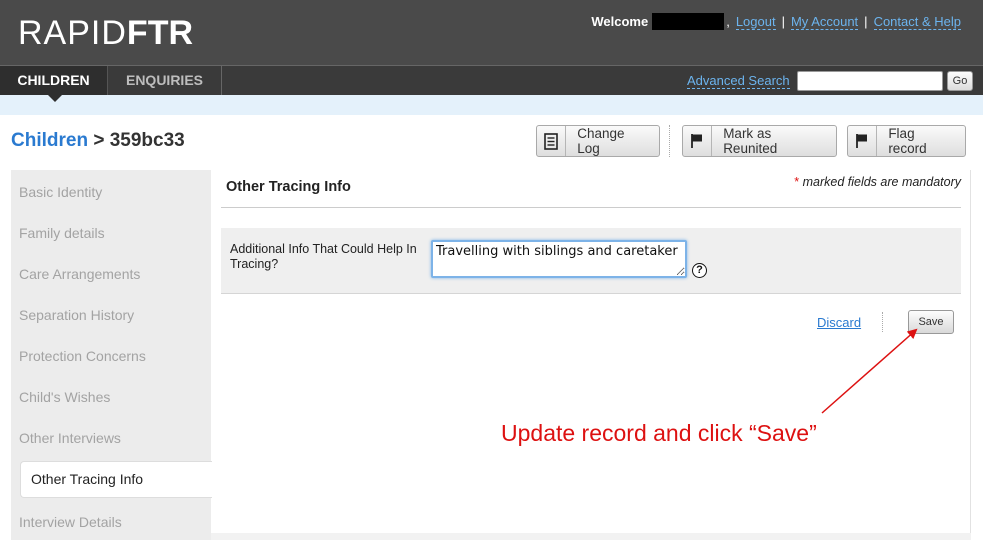  I want to click on annotation-text: Update record and click “Save”, so click(659, 433).